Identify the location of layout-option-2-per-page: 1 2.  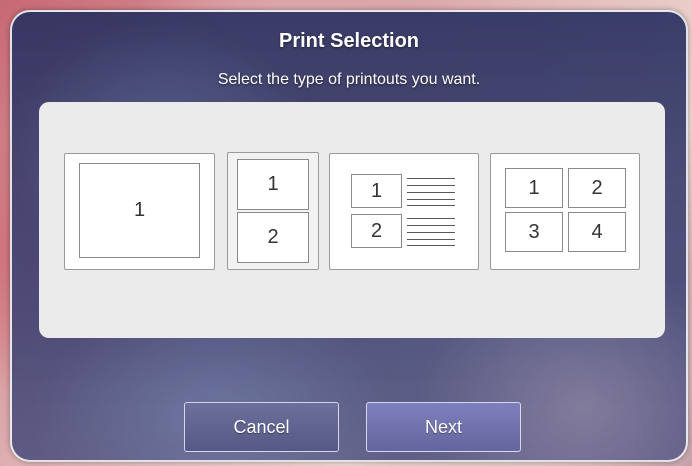
(273, 211).